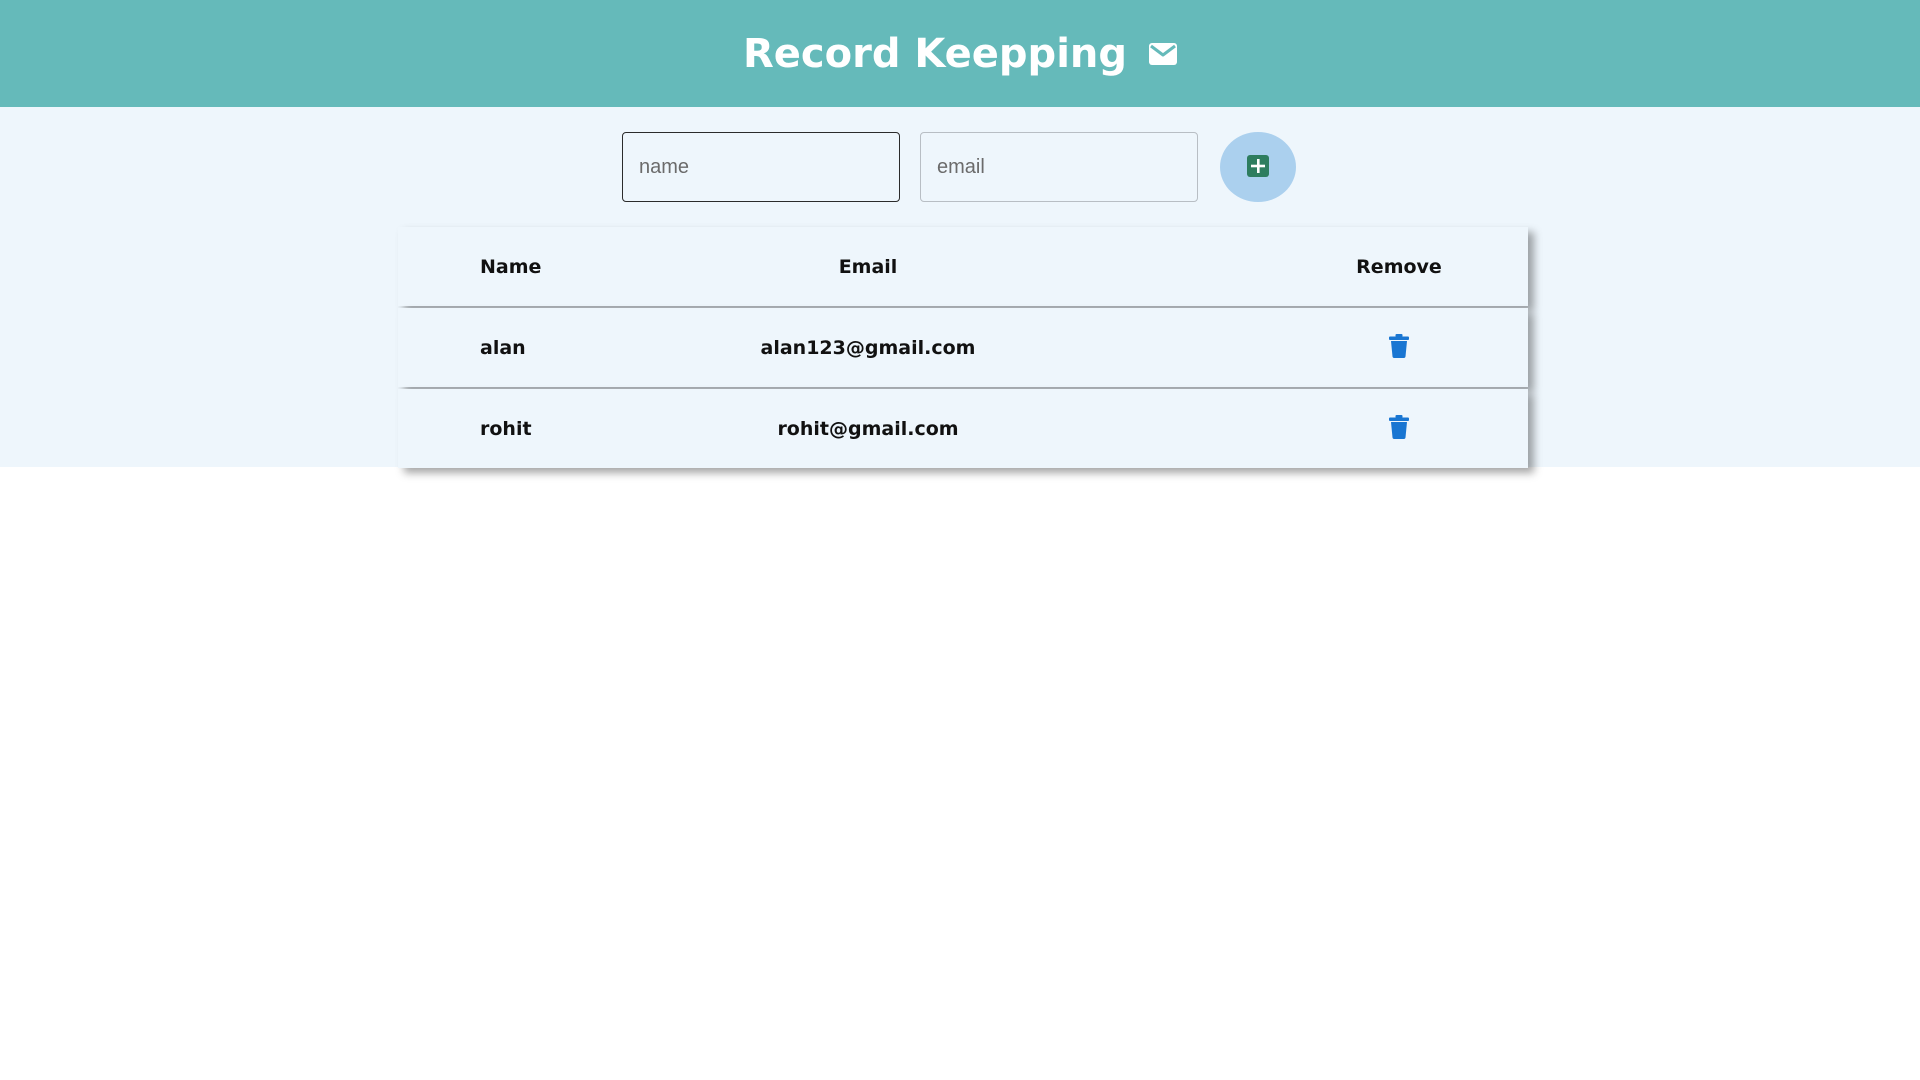 This screenshot has height=1080, width=1920. I want to click on page-title: Record Keepping, so click(935, 53).